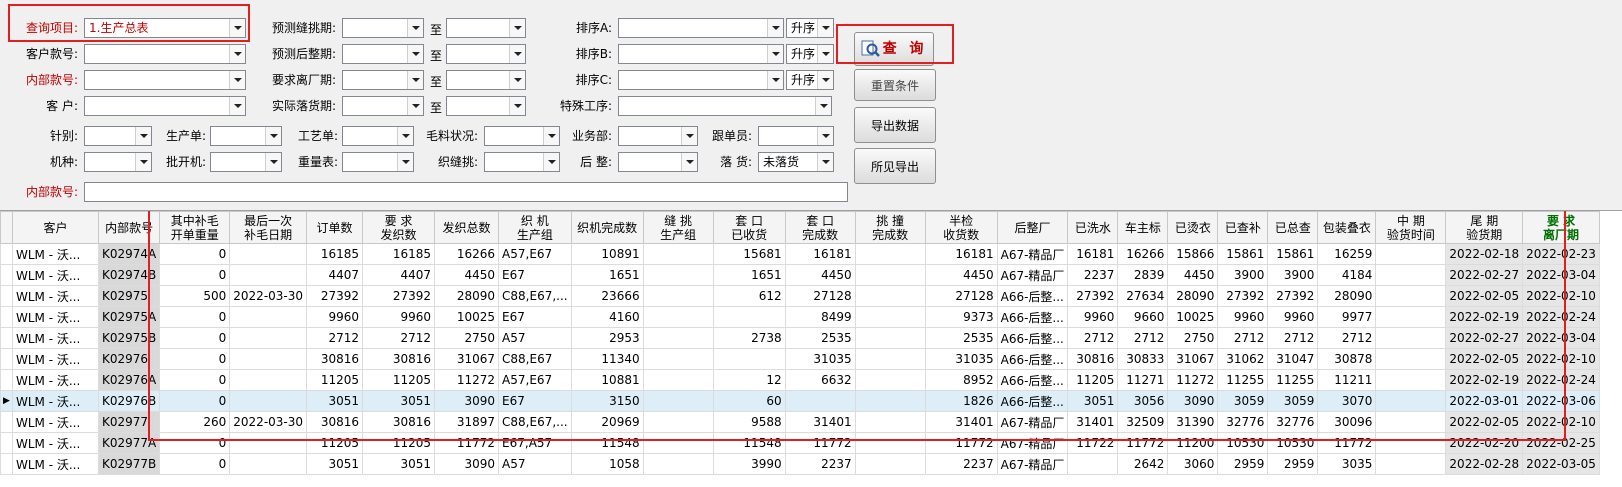 This screenshot has height=487, width=1622. What do you see at coordinates (378, 162) in the screenshot?
I see `weight-select` at bounding box center [378, 162].